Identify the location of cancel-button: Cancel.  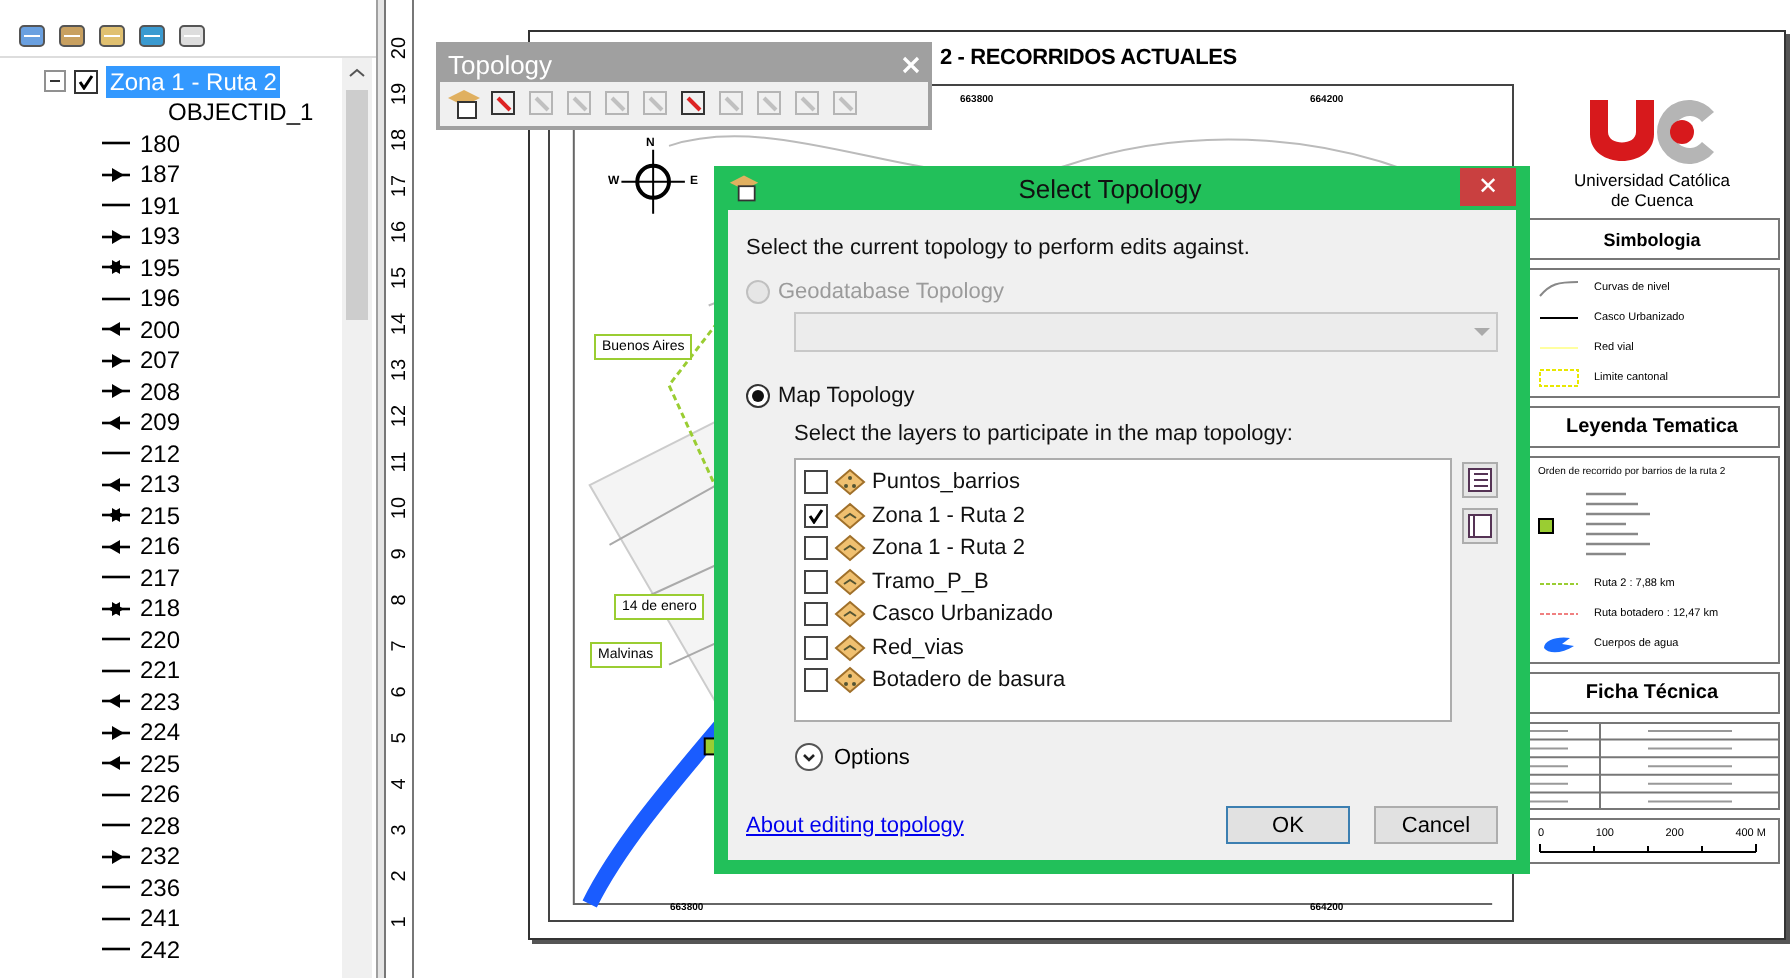
(1436, 825).